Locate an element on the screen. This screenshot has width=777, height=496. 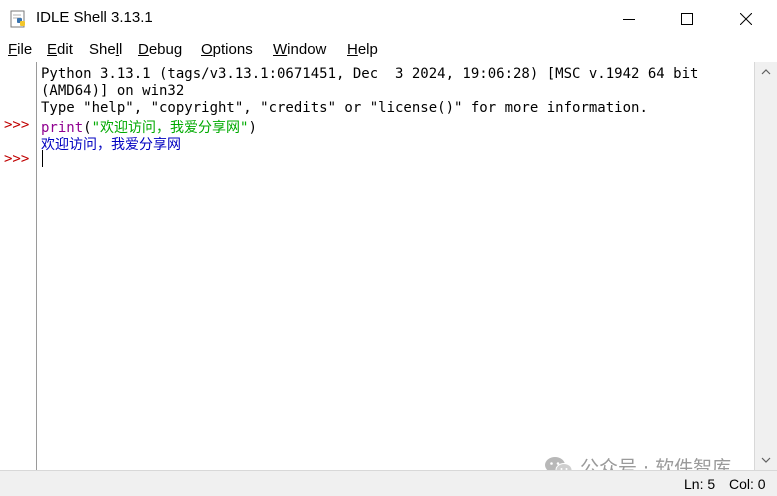
chevron-down-icon is located at coordinates (766, 460).